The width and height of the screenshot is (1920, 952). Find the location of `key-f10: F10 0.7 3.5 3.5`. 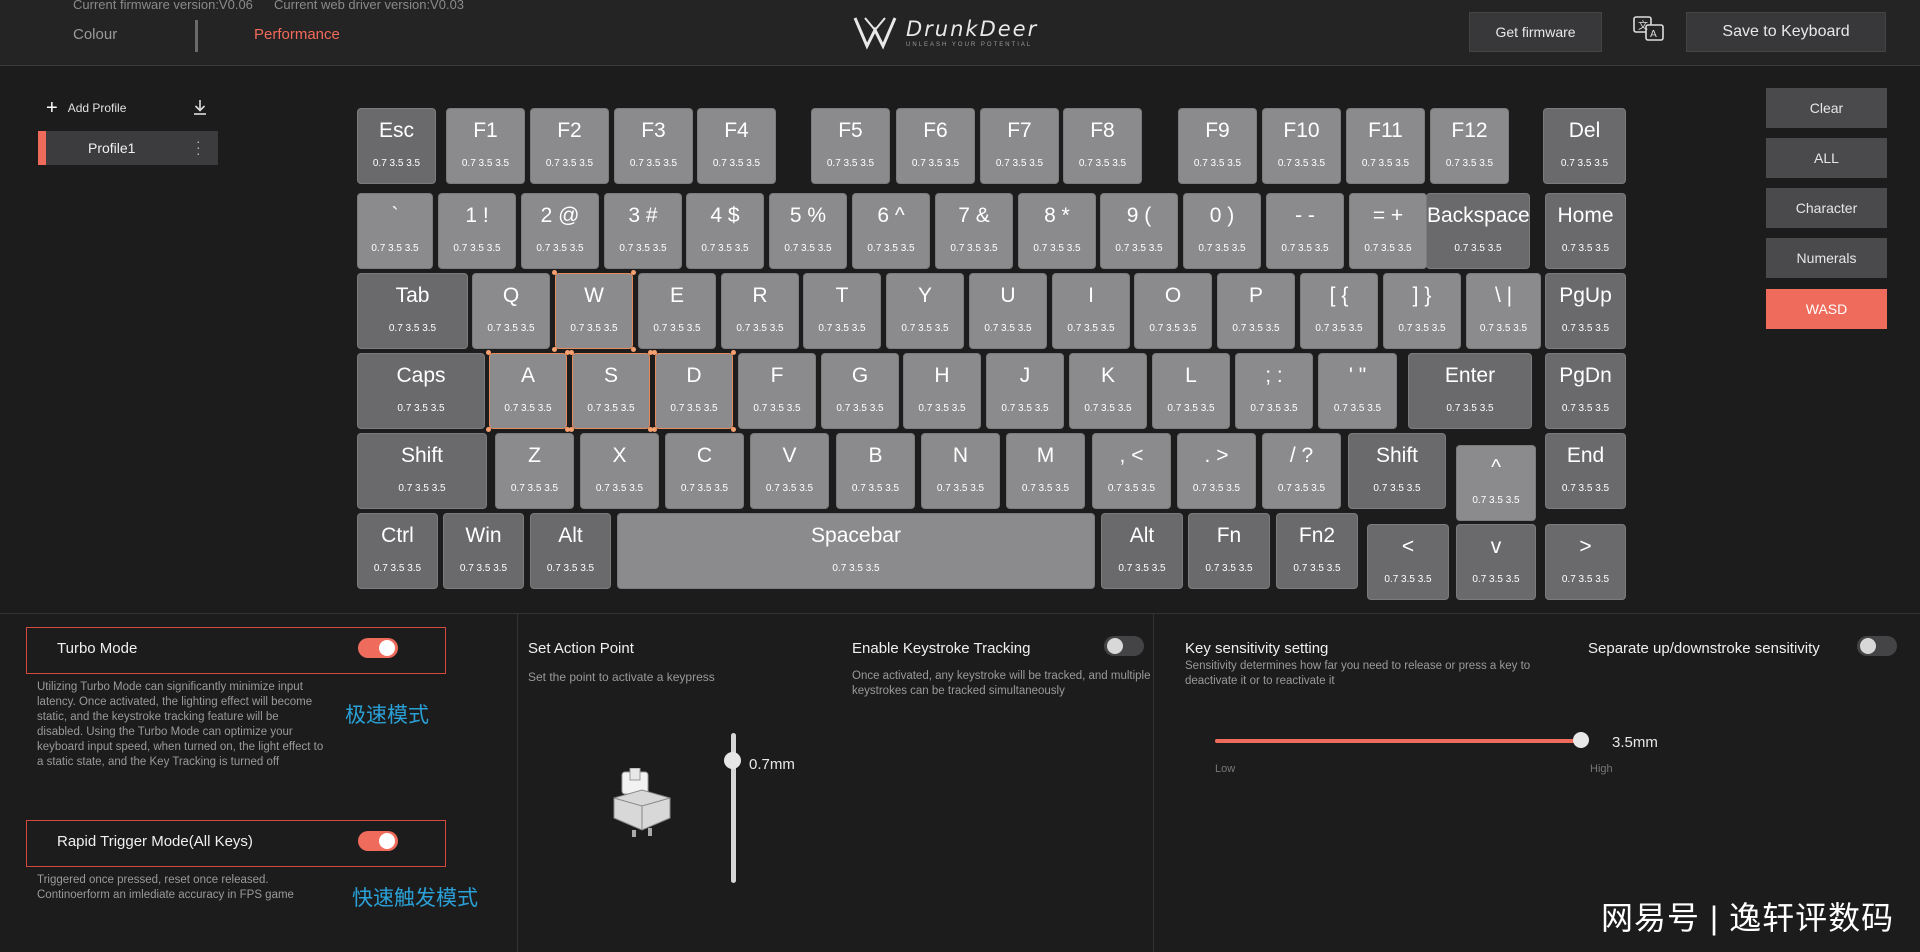

key-f10: F10 0.7 3.5 3.5 is located at coordinates (1301, 146).